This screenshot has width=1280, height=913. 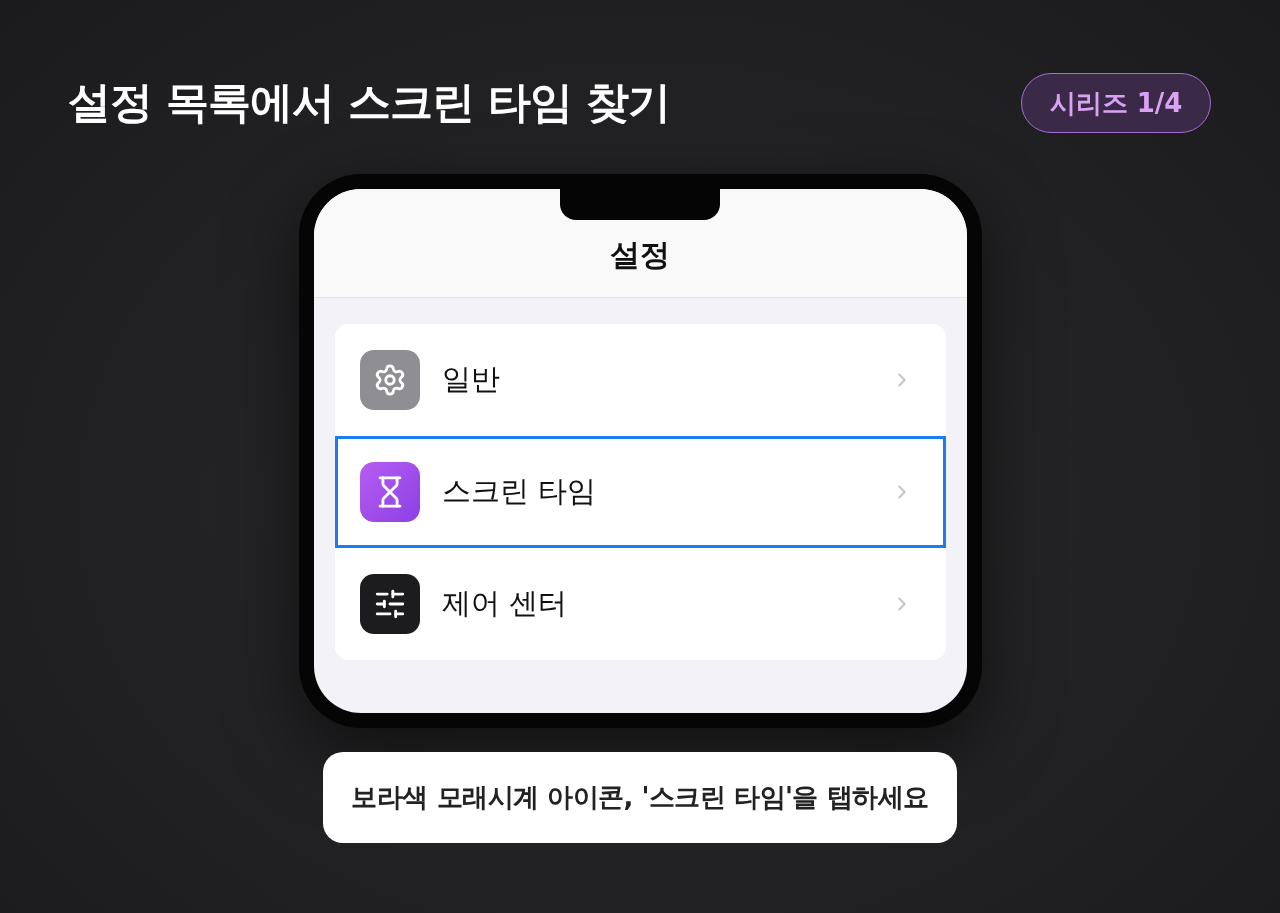 I want to click on series-badge: 시리즈 1/4, so click(x=1116, y=103).